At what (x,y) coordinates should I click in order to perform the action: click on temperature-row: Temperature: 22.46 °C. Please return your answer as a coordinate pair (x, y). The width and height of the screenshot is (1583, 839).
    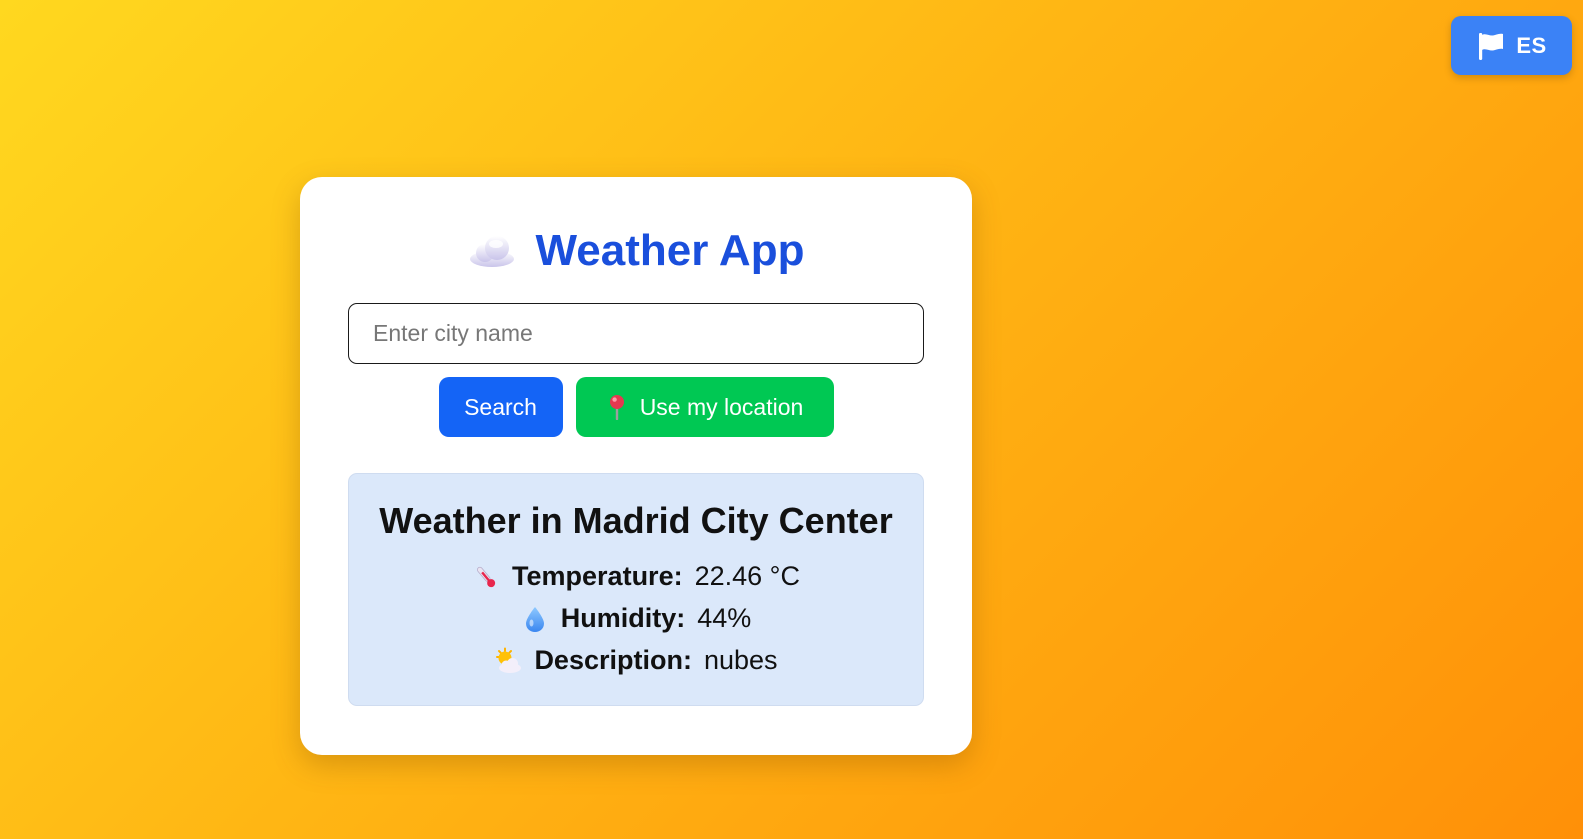
    Looking at the image, I should click on (636, 576).